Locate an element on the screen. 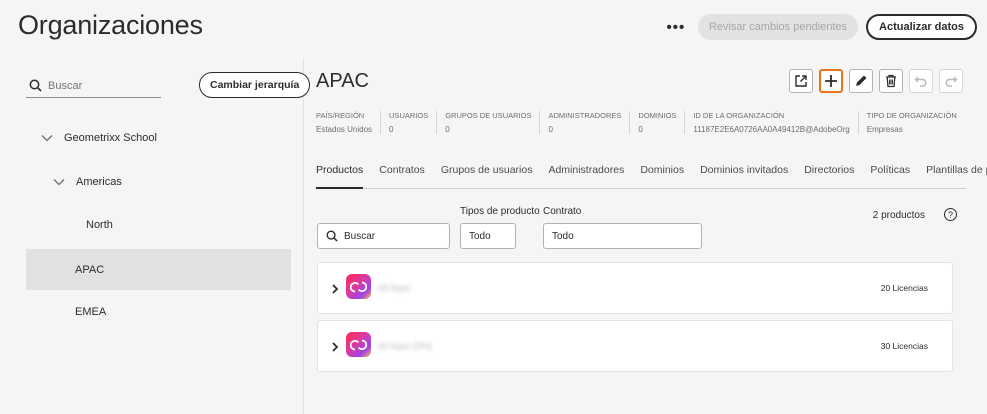  product-type-label: Tipos de producto is located at coordinates (500, 211).